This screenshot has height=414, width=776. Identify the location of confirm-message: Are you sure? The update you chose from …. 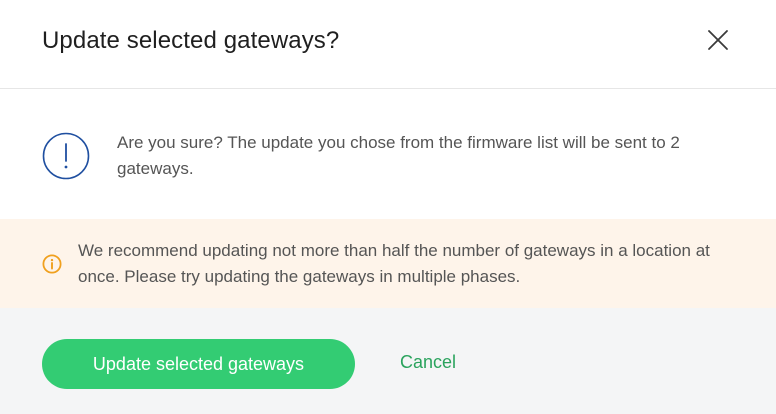
(398, 155).